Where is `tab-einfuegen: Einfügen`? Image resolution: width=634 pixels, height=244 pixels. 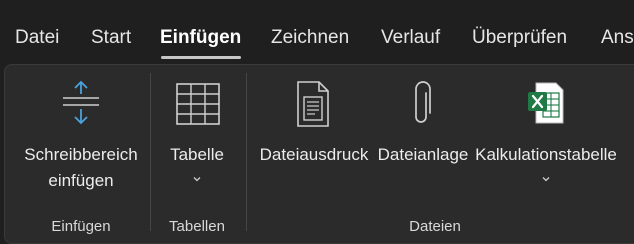
tab-einfuegen: Einfügen is located at coordinates (200, 38).